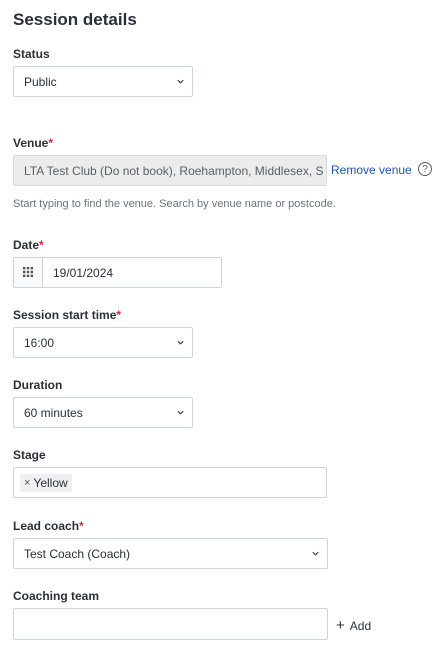 The image size is (447, 660). What do you see at coordinates (56, 596) in the screenshot?
I see `coaching-team-label: Coaching team` at bounding box center [56, 596].